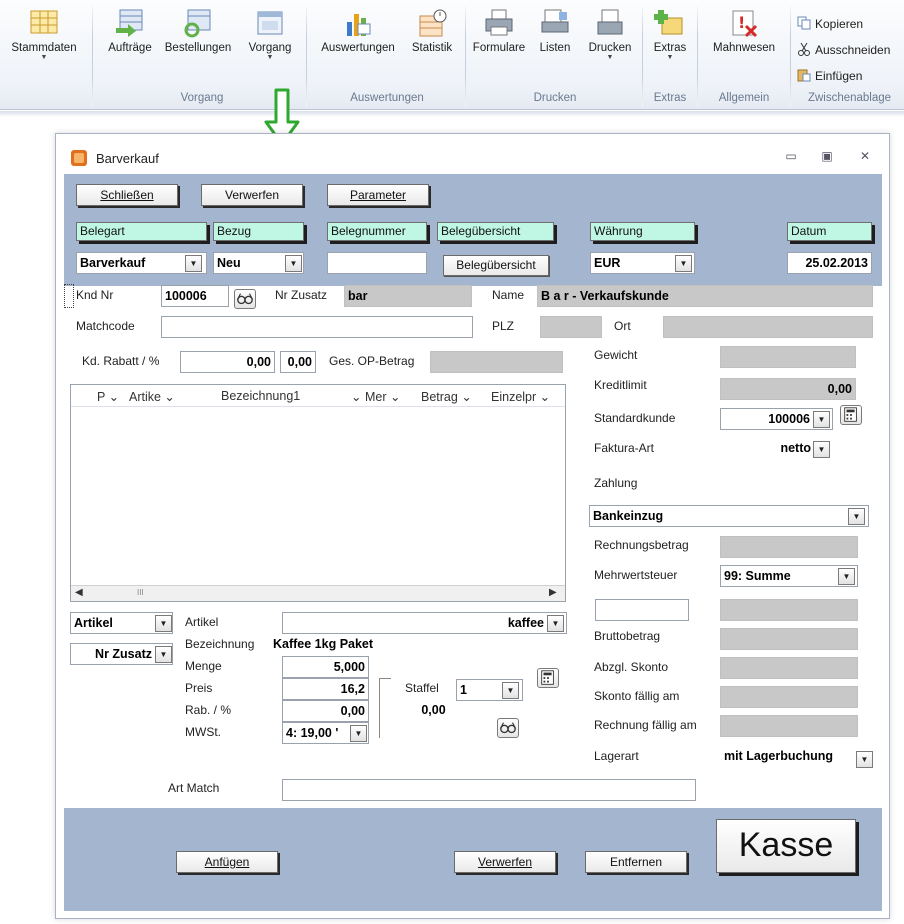 The width and height of the screenshot is (904, 924). Describe the element at coordinates (642, 610) in the screenshot. I see `mwst-amount-input` at that location.